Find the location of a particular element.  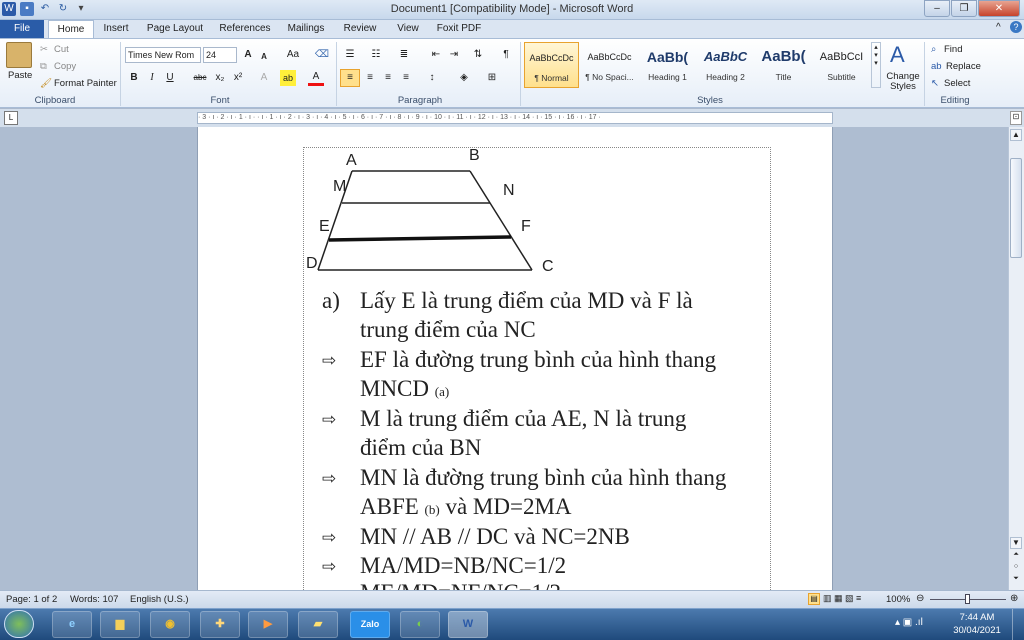

paste-button: Paste is located at coordinates (20, 75).